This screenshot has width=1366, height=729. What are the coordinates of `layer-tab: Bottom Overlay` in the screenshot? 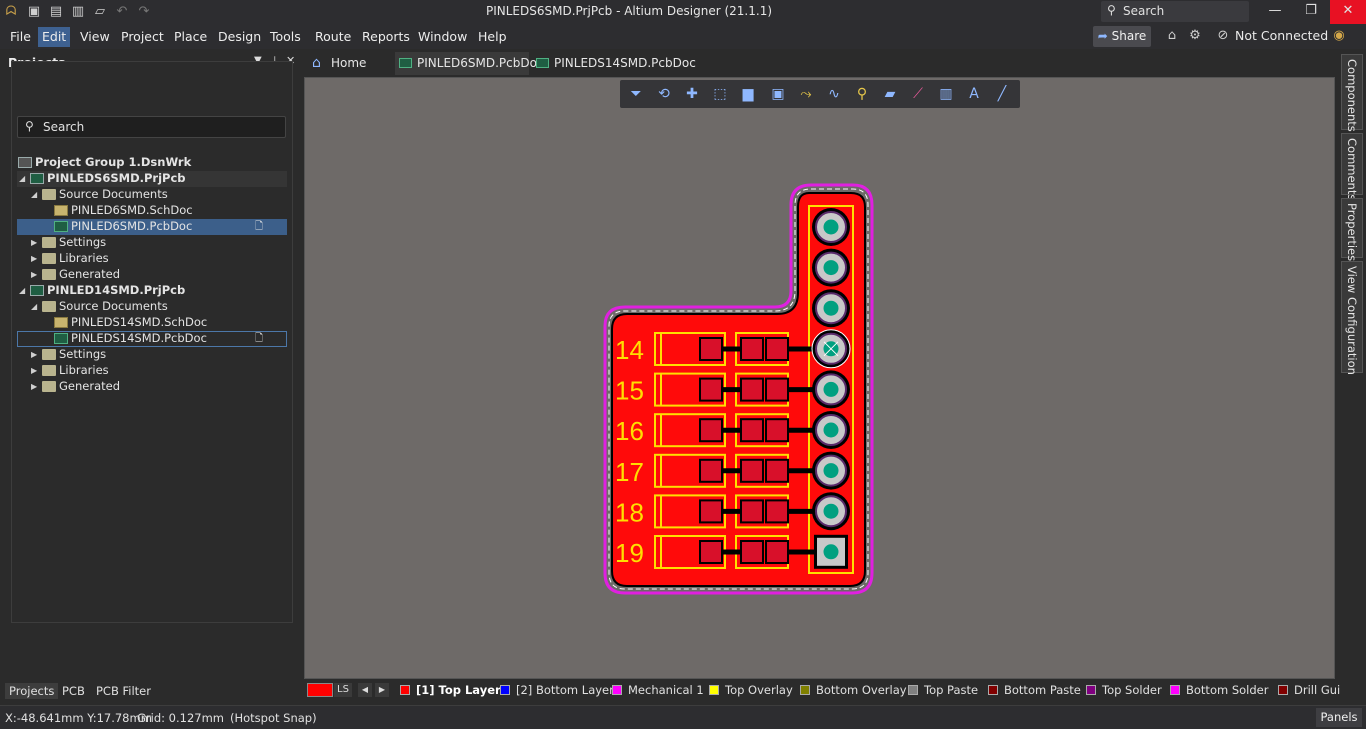 It's located at (853, 690).